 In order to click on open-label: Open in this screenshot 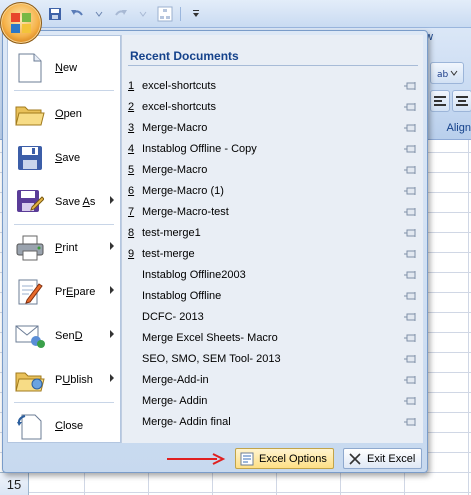, I will do `click(68, 114)`.